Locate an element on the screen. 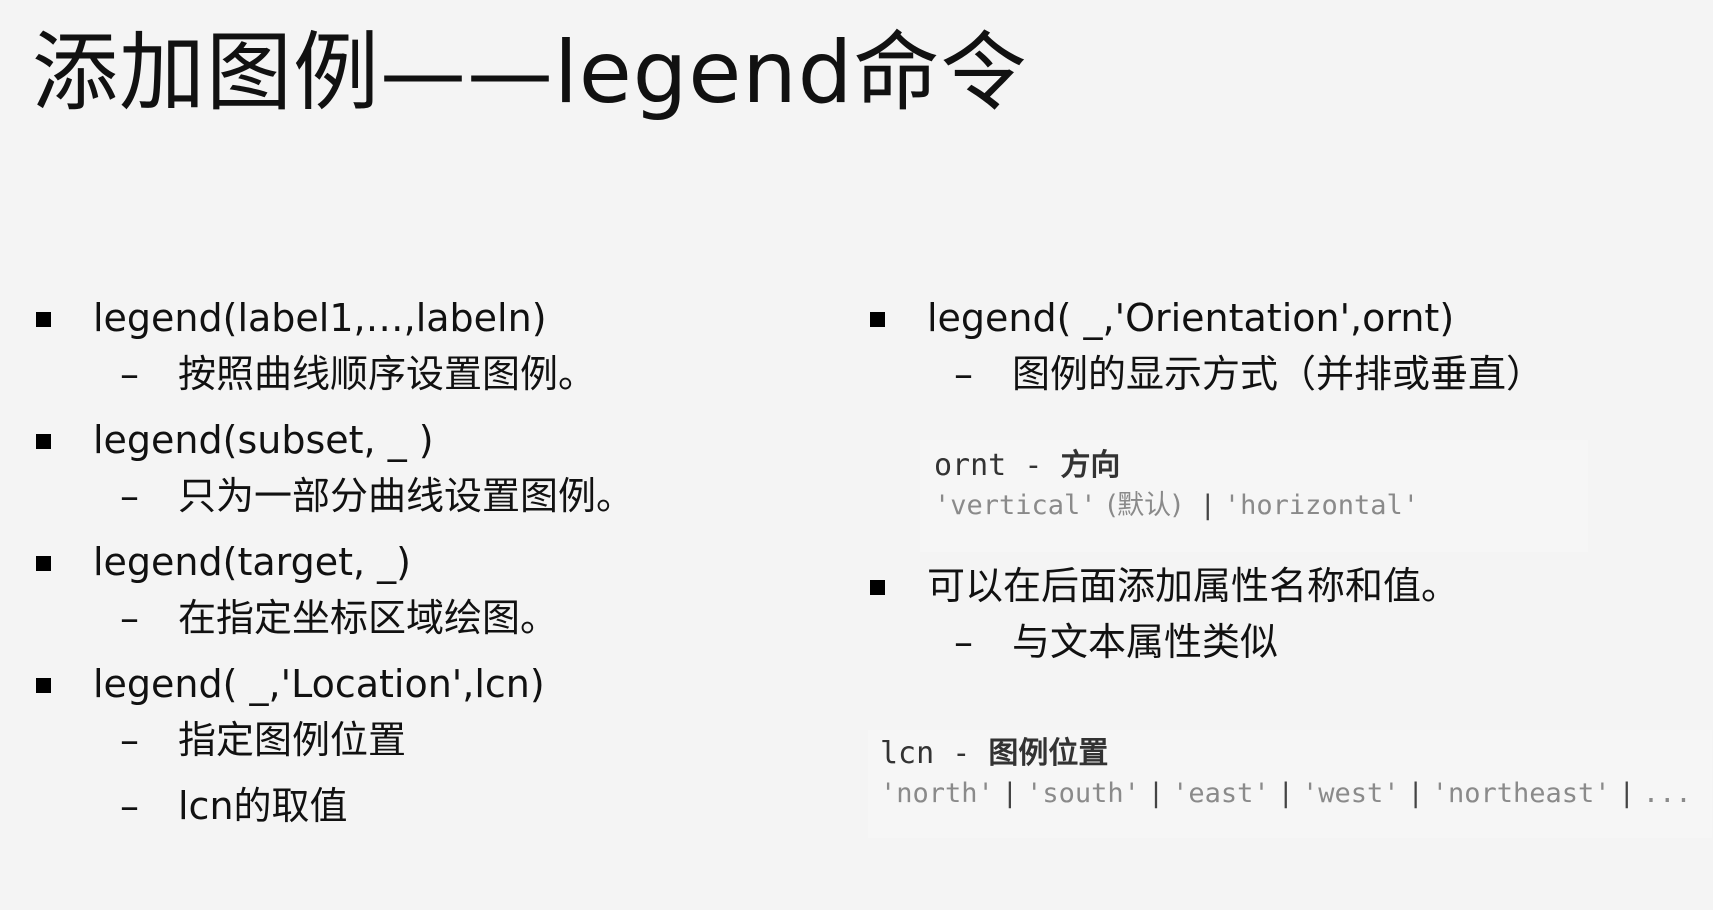 Image resolution: width=1713 pixels, height=910 pixels. sub-item: – 与文本属性类似 is located at coordinates (1274, 647).